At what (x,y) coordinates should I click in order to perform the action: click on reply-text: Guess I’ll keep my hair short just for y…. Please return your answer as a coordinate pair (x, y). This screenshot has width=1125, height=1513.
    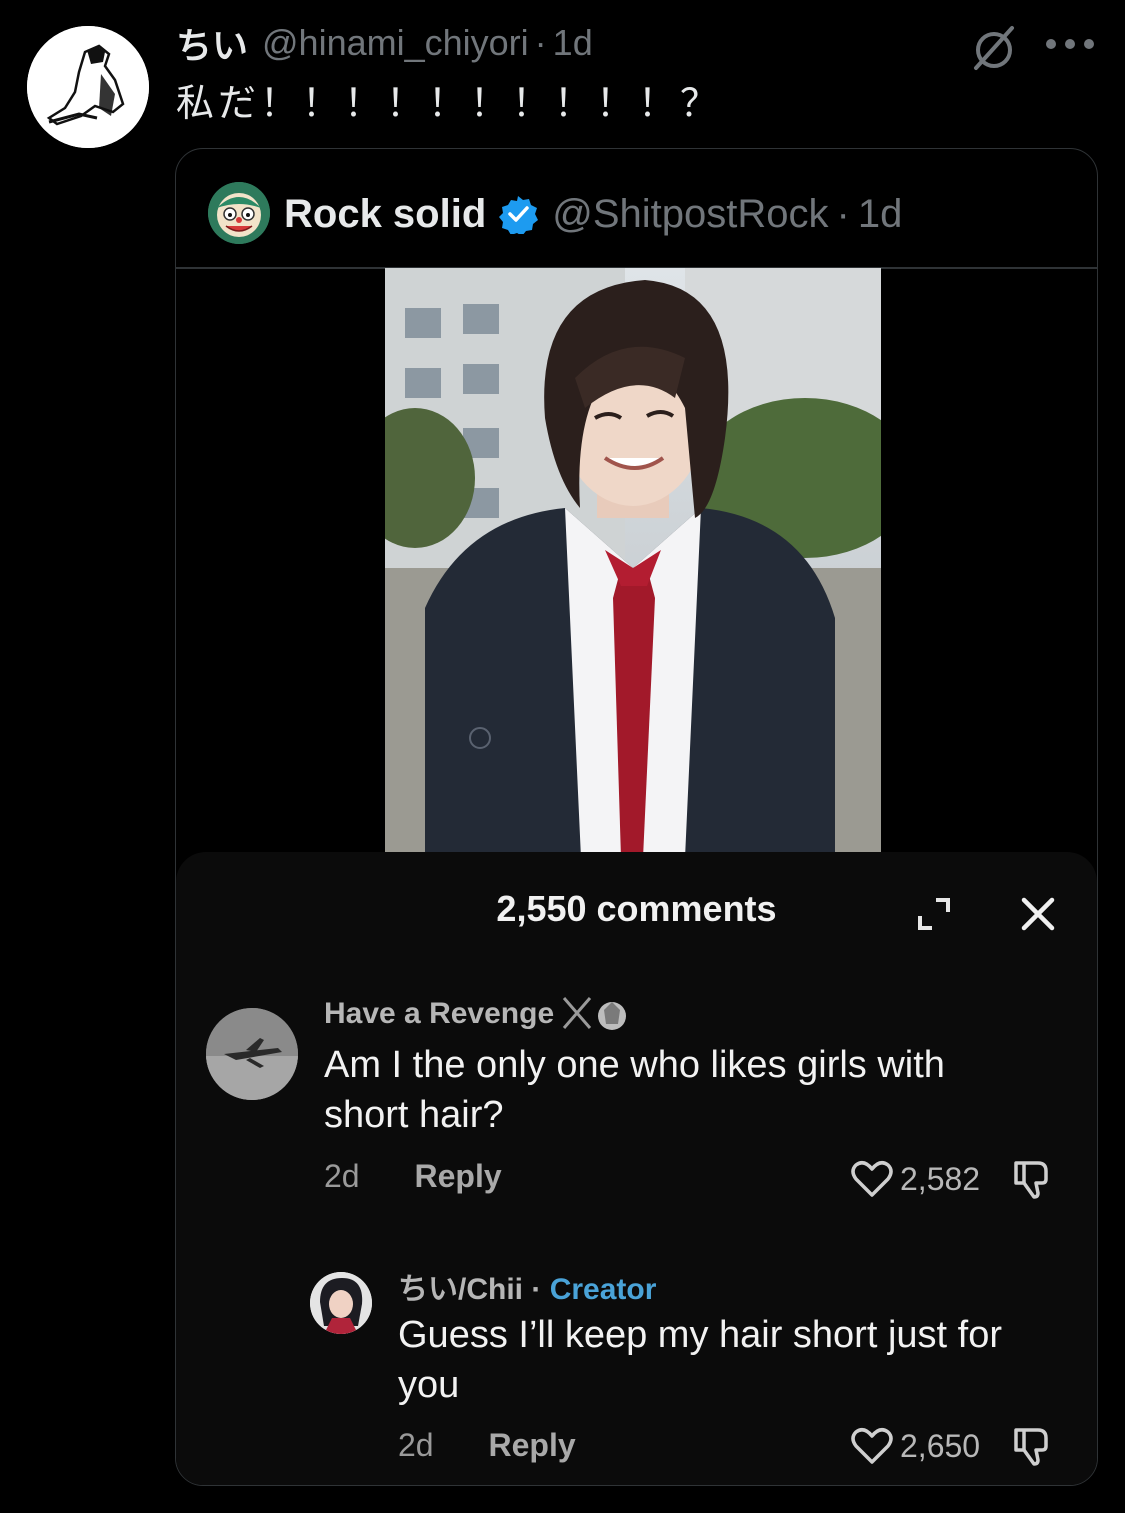
    Looking at the image, I should click on (700, 1360).